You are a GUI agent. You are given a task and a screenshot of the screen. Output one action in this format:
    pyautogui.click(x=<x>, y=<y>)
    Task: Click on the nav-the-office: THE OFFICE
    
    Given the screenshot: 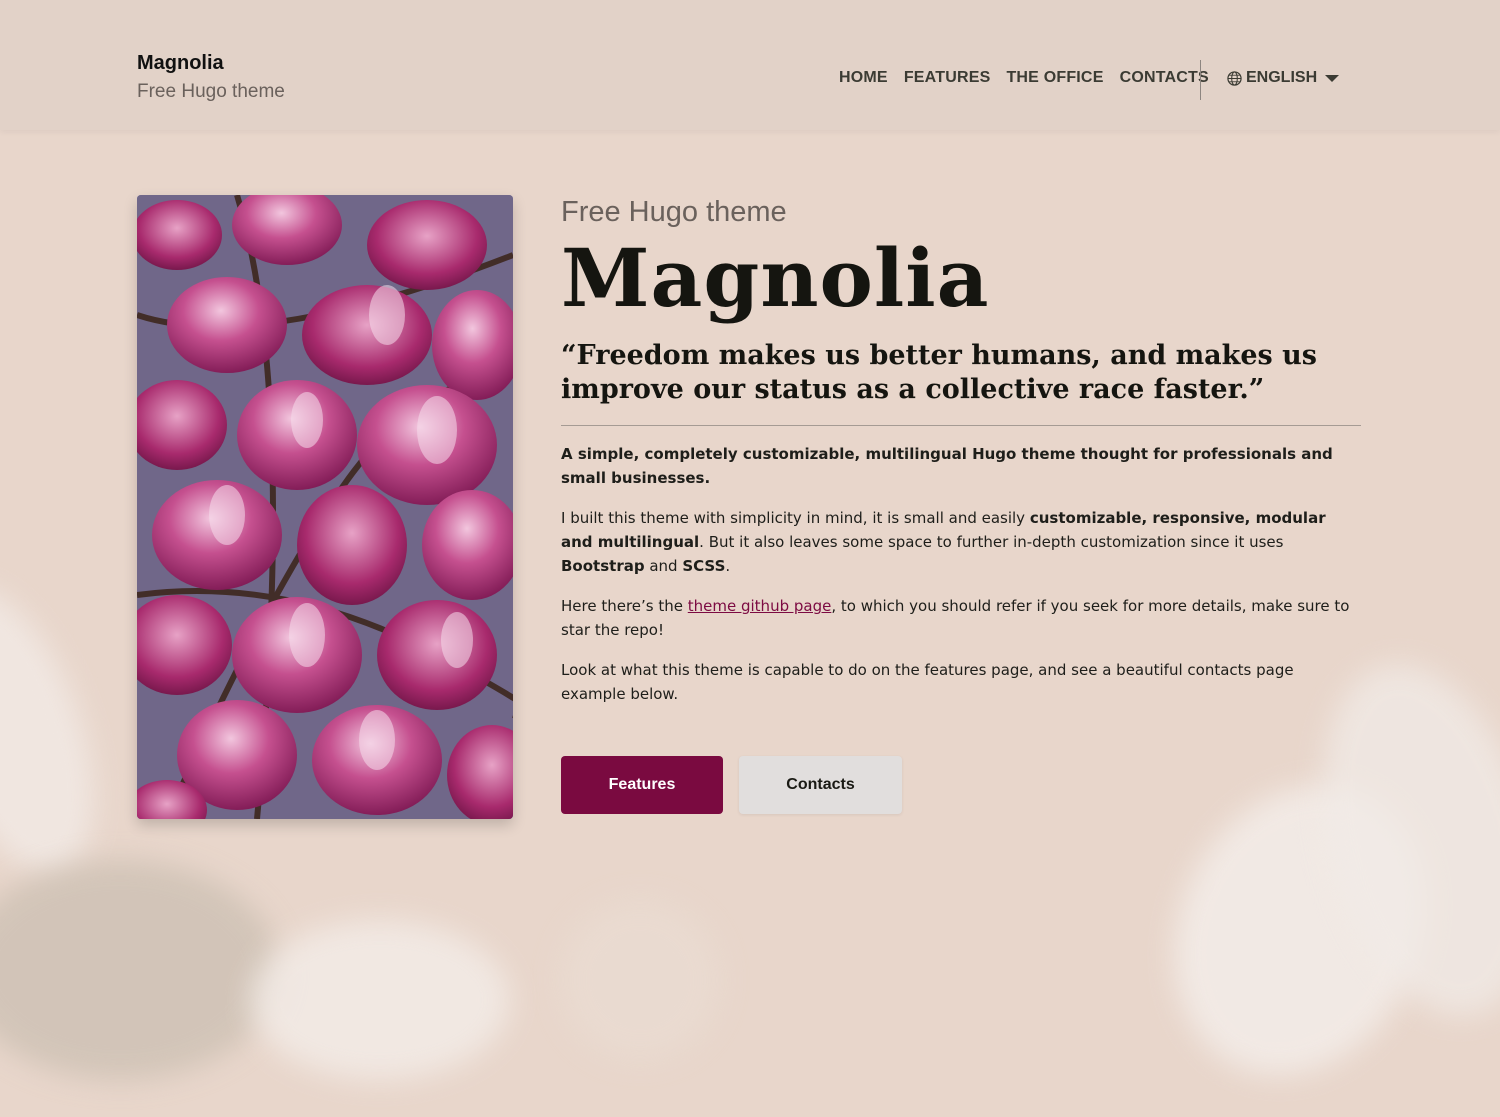 What is the action you would take?
    pyautogui.click(x=1054, y=78)
    